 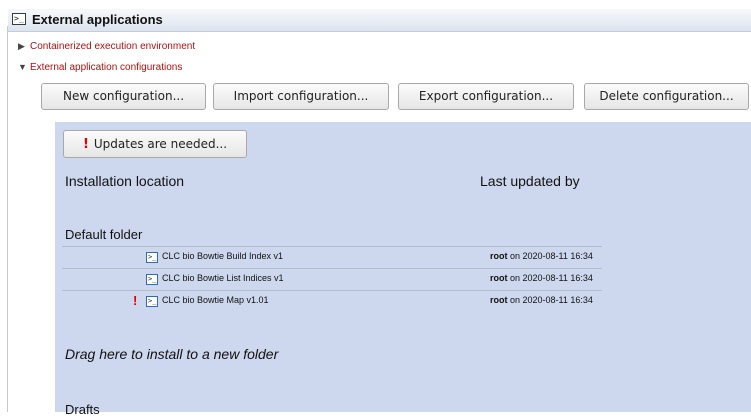 What do you see at coordinates (530, 181) in the screenshot?
I see `last-updated-header: Last updated by` at bounding box center [530, 181].